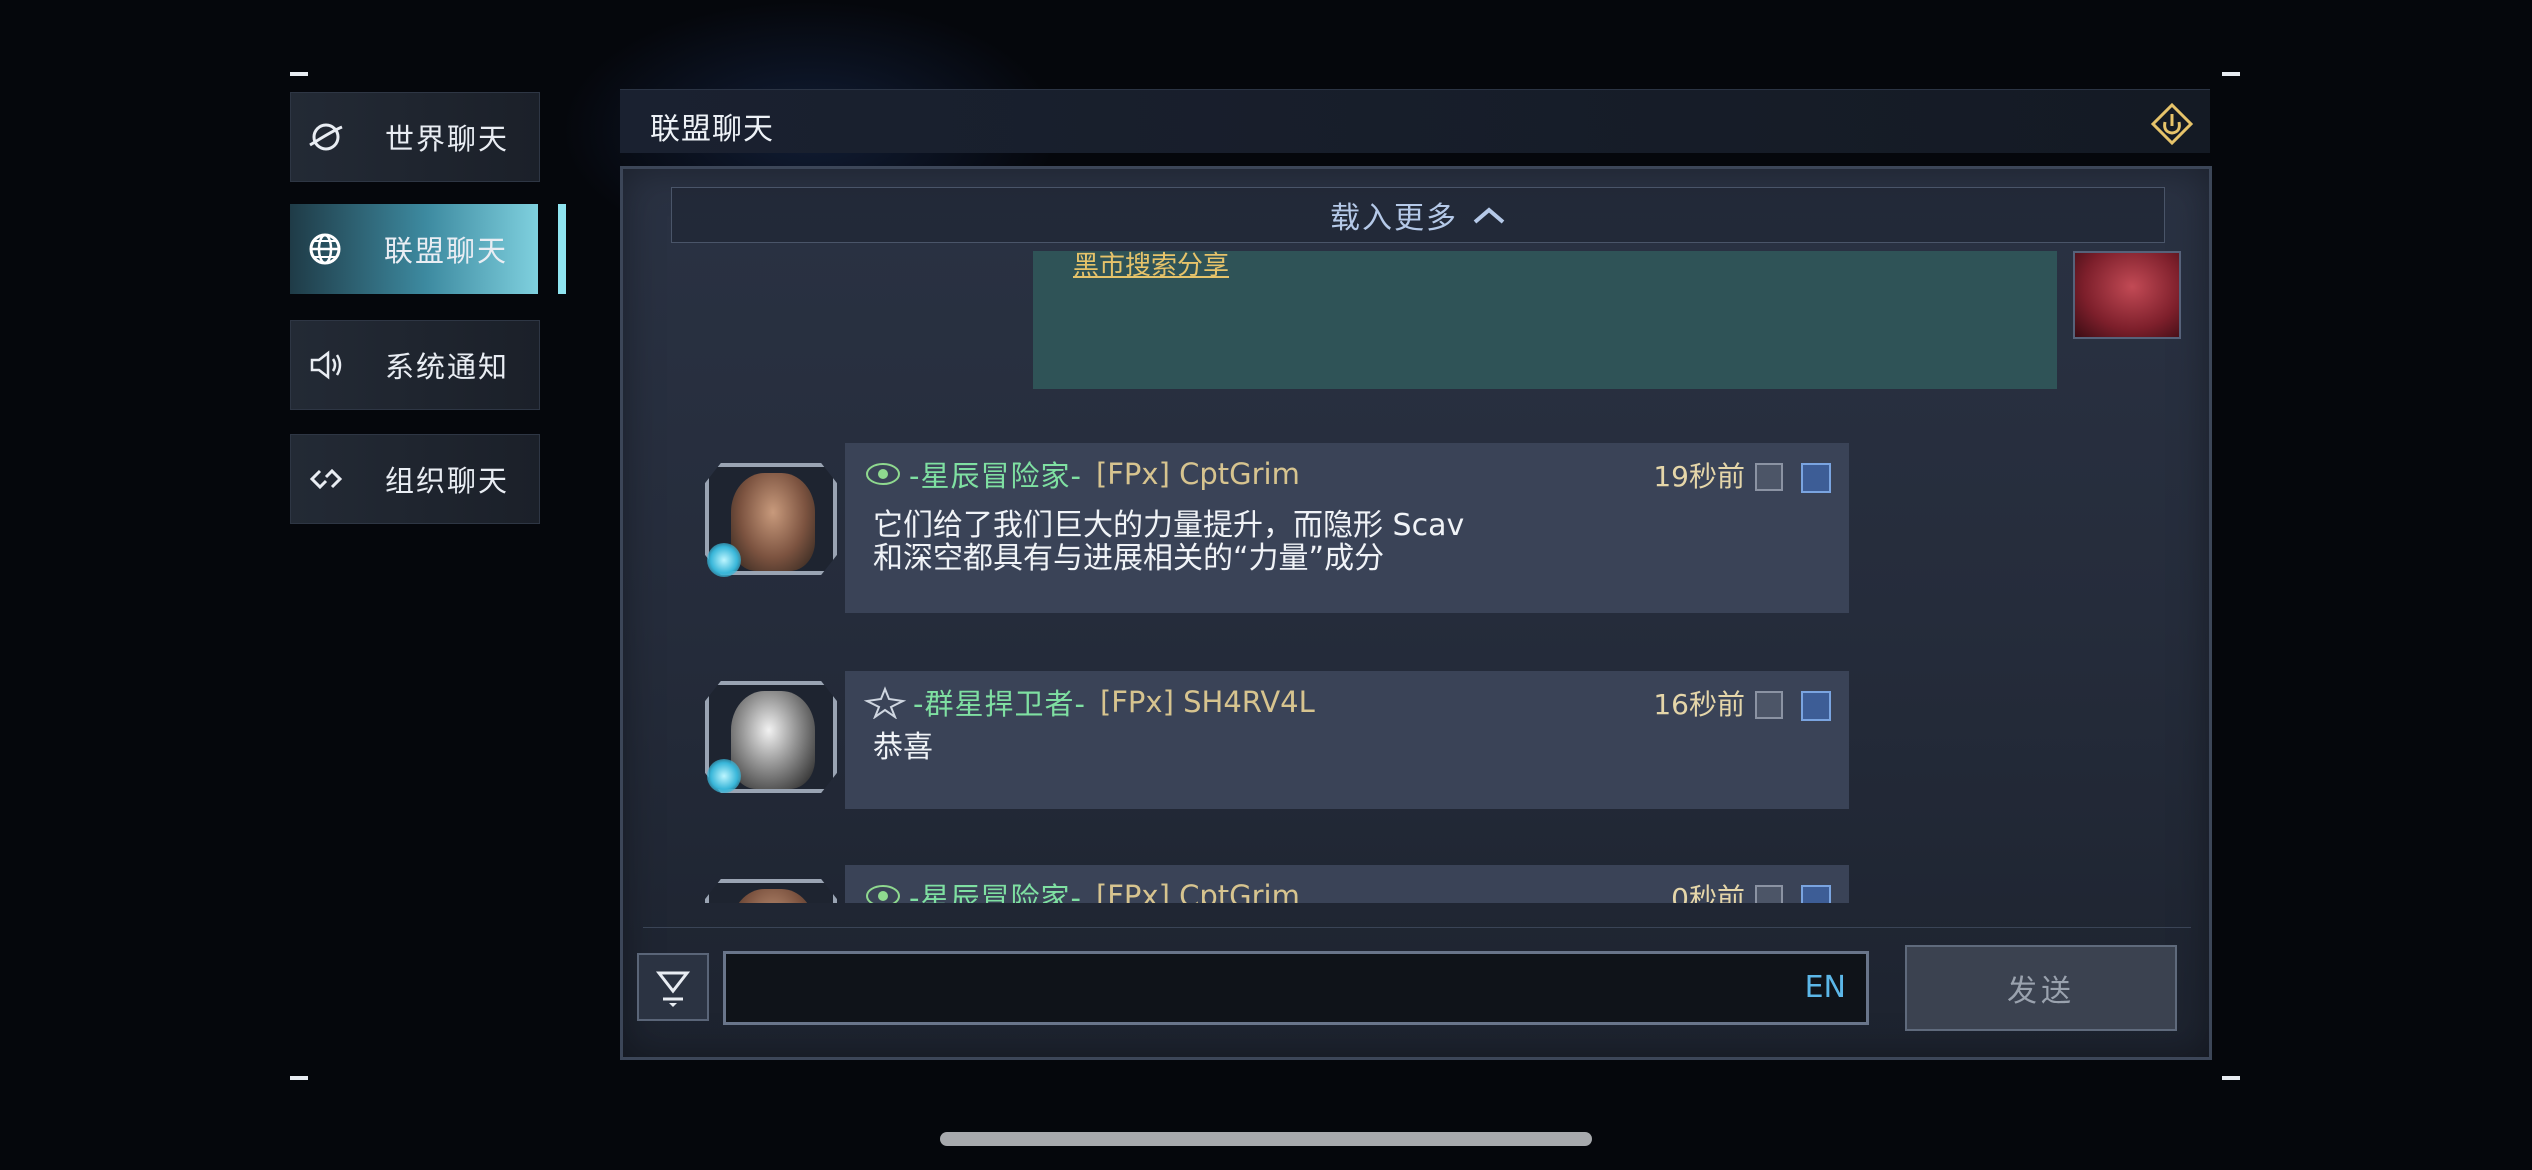  What do you see at coordinates (1347, 740) in the screenshot?
I see `message-bubble: -群星捍卫者- [FPx] SH4RV4L 16秒前 恭喜` at bounding box center [1347, 740].